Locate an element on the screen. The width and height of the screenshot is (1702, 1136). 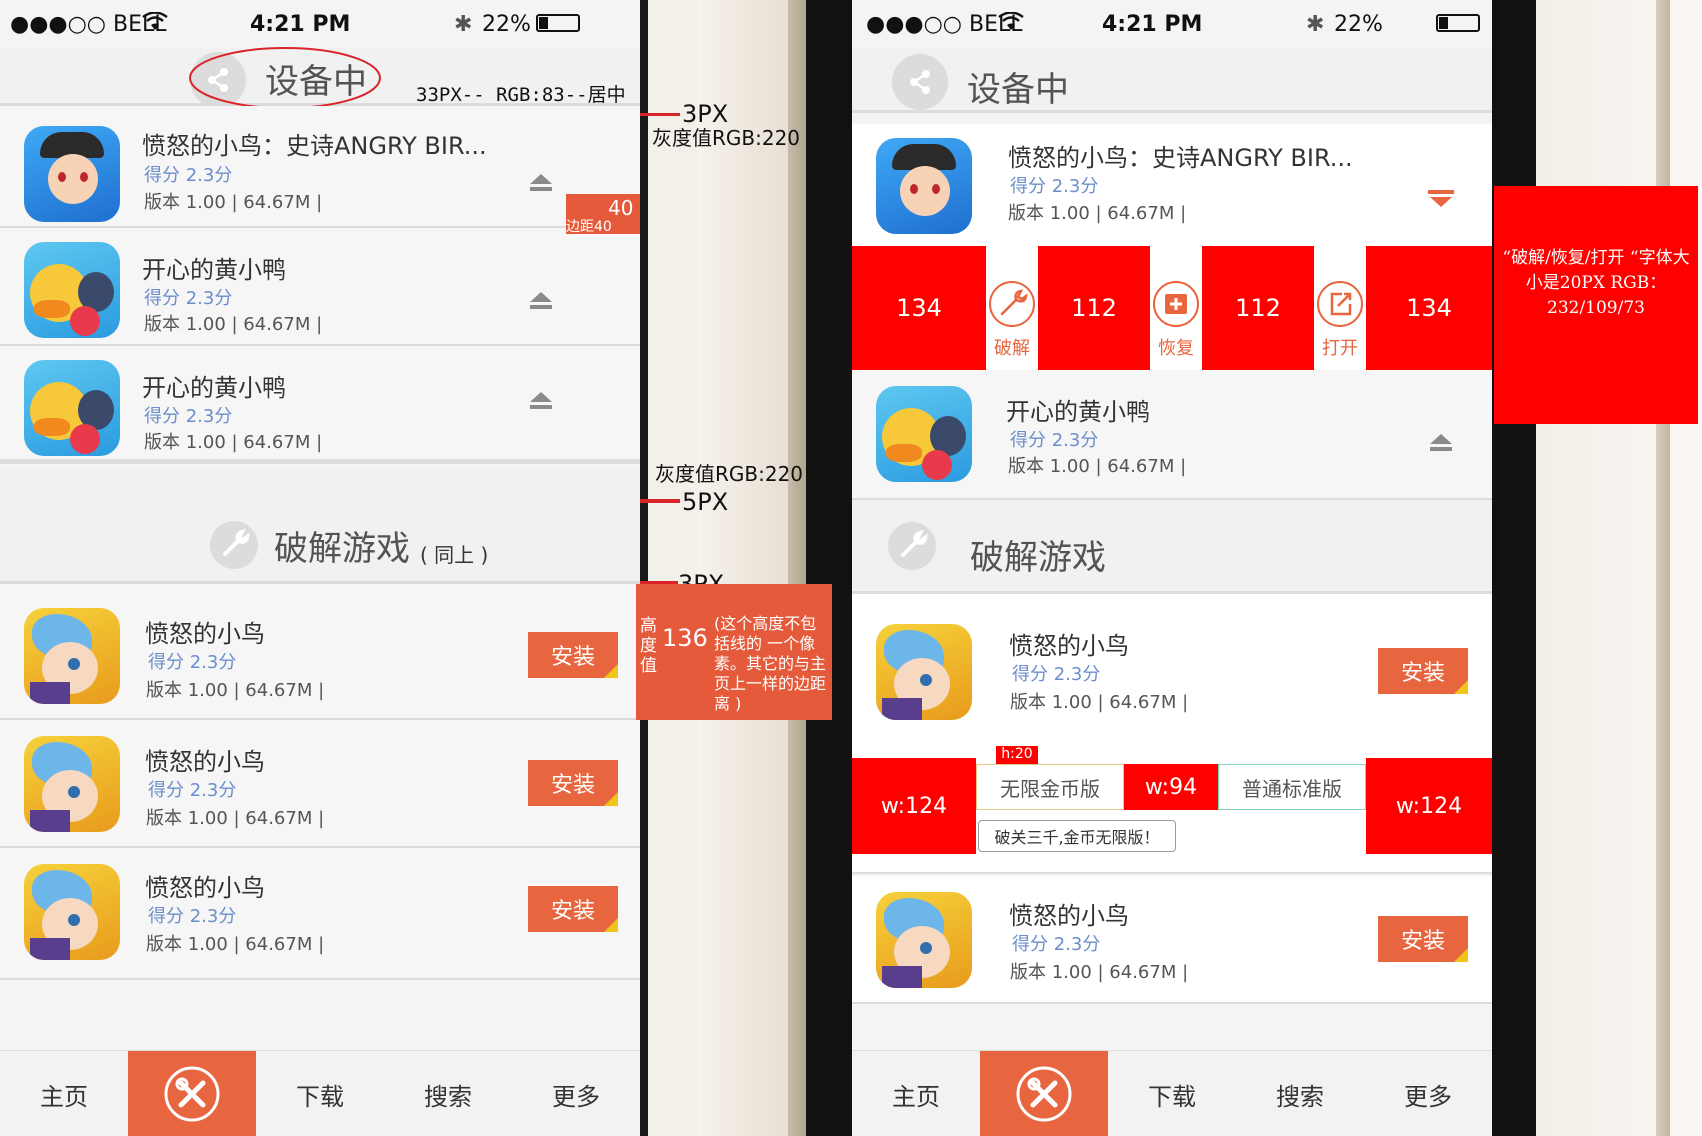
height-annotation: h:20 is located at coordinates (1017, 755).